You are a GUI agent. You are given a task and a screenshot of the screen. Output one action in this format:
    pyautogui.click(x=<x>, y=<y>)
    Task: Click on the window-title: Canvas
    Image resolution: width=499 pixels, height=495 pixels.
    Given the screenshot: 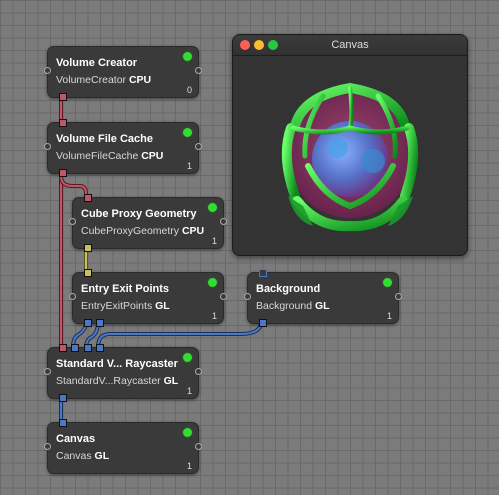 What is the action you would take?
    pyautogui.click(x=350, y=45)
    